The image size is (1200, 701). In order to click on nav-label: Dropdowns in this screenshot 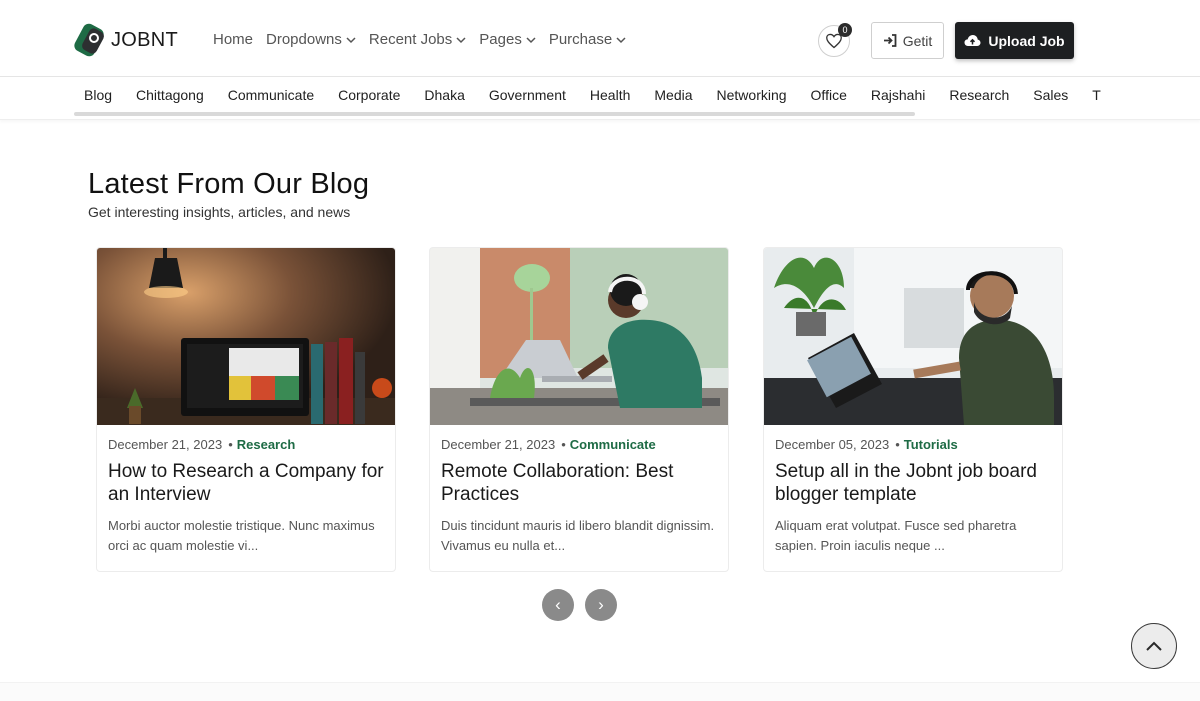, I will do `click(304, 39)`.